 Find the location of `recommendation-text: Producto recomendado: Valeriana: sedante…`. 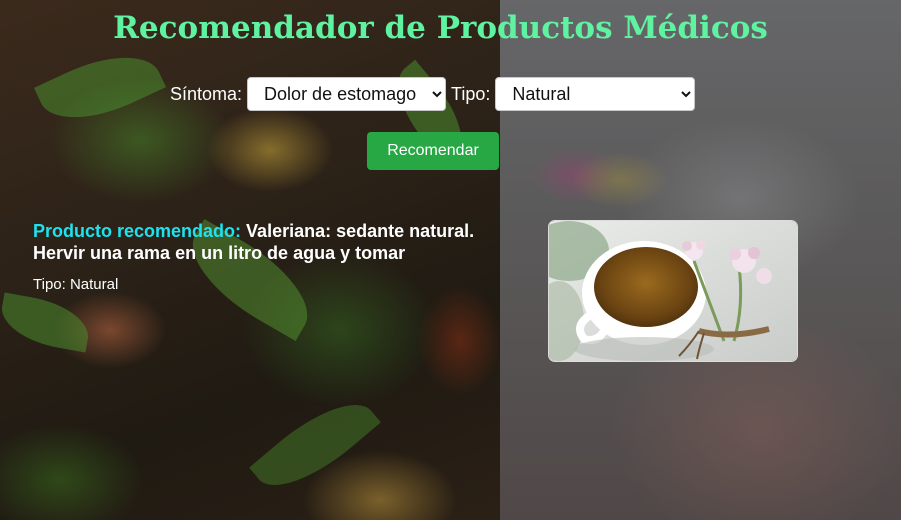

recommendation-text: Producto recomendado: Valeriana: sedante… is located at coordinates (268, 242).